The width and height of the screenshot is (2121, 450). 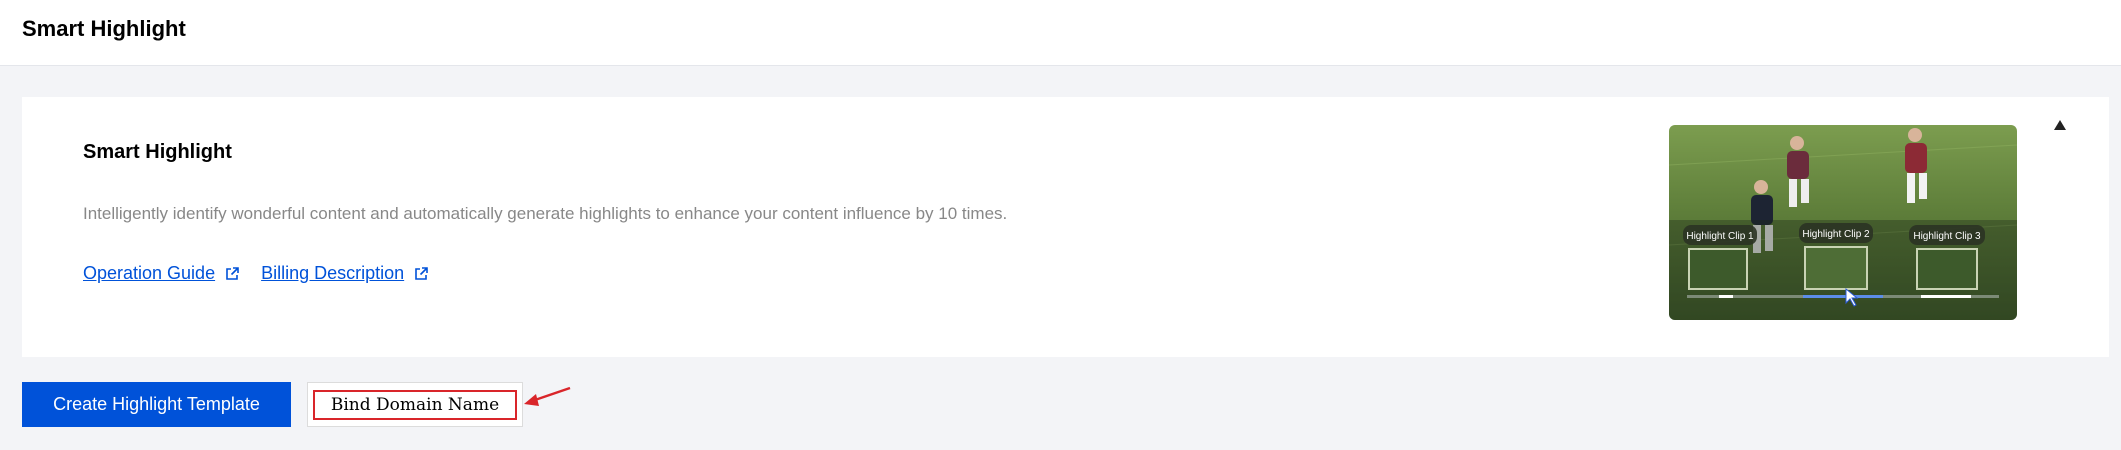 I want to click on doc-links: Operation Guide Billing Description, so click(x=255, y=273).